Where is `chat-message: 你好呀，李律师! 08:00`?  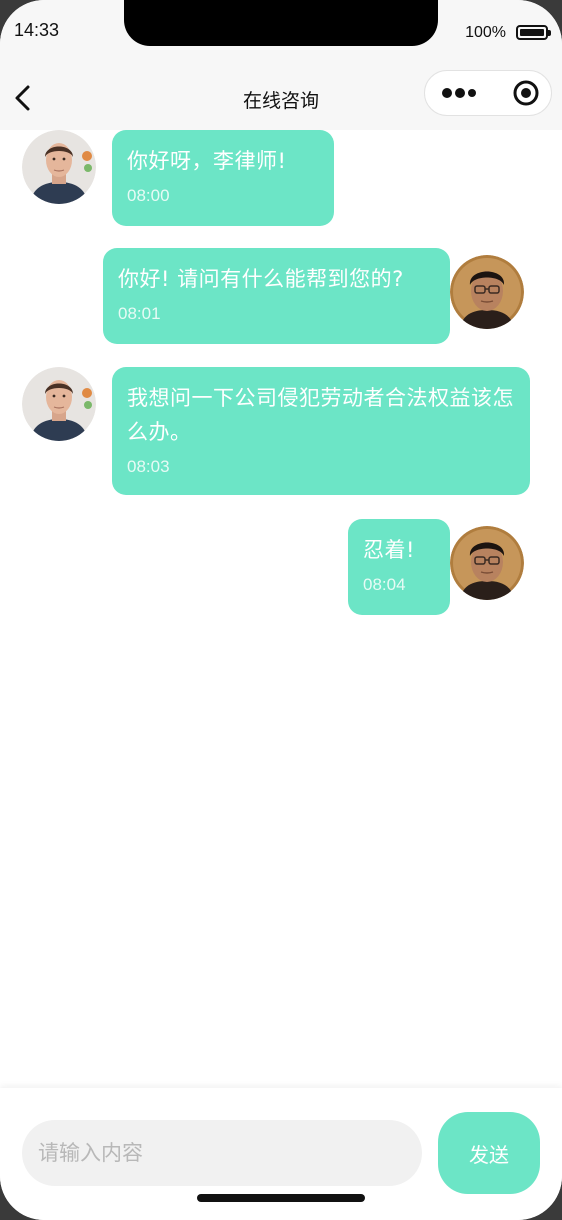 chat-message: 你好呀，李律师! 08:00 is located at coordinates (281, 180).